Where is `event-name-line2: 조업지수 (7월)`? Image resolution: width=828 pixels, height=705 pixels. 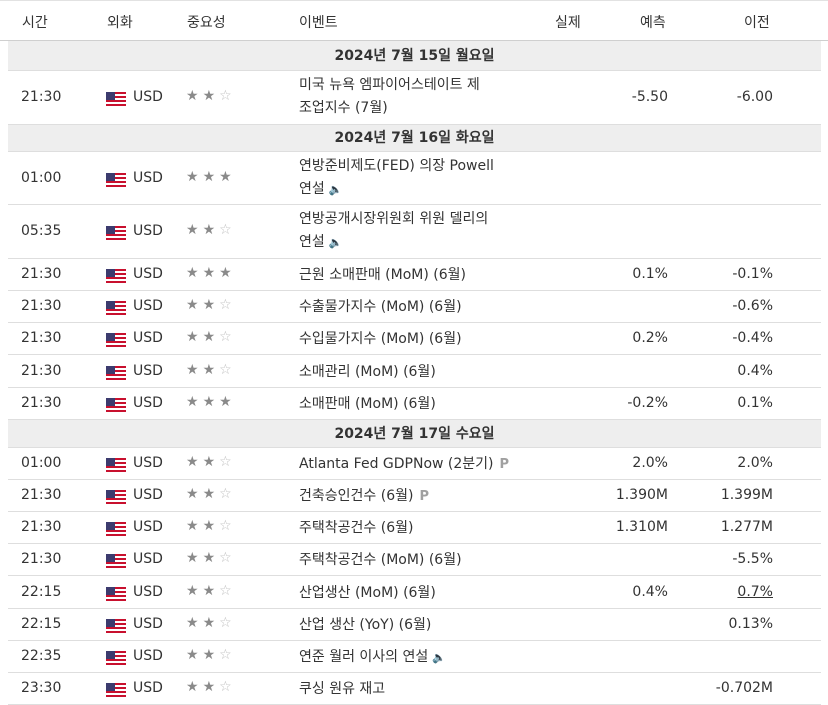 event-name-line2: 조업지수 (7월) is located at coordinates (343, 108).